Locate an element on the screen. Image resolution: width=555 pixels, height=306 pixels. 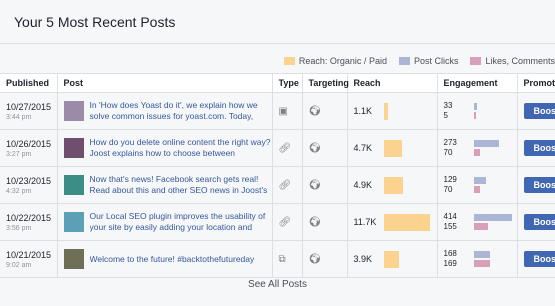
engagement-cell: 273 70 is located at coordinates (476, 148).